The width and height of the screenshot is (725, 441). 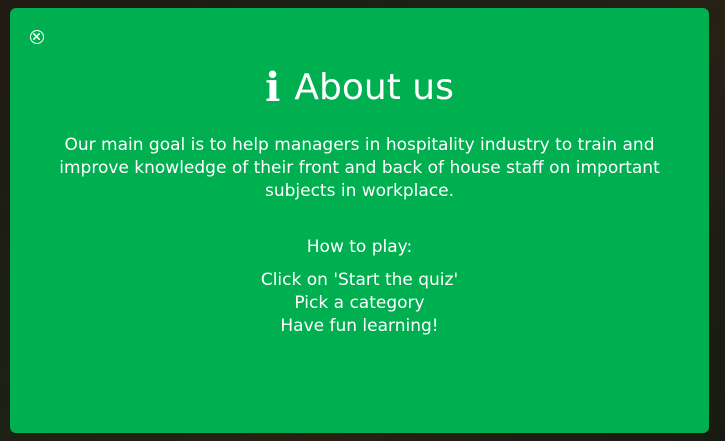 I want to click on how-to-play-heading: How to play:, so click(x=359, y=247).